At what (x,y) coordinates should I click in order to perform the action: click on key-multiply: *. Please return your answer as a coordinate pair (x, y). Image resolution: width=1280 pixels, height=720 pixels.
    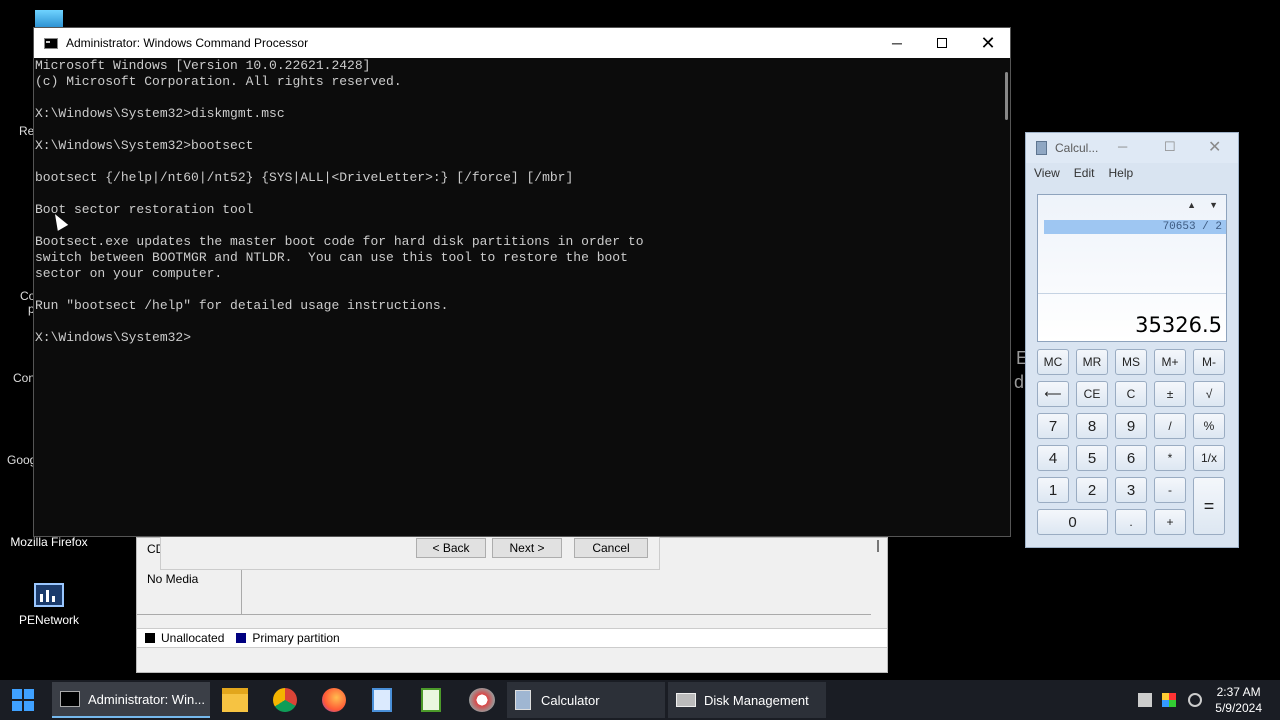
    Looking at the image, I should click on (1170, 458).